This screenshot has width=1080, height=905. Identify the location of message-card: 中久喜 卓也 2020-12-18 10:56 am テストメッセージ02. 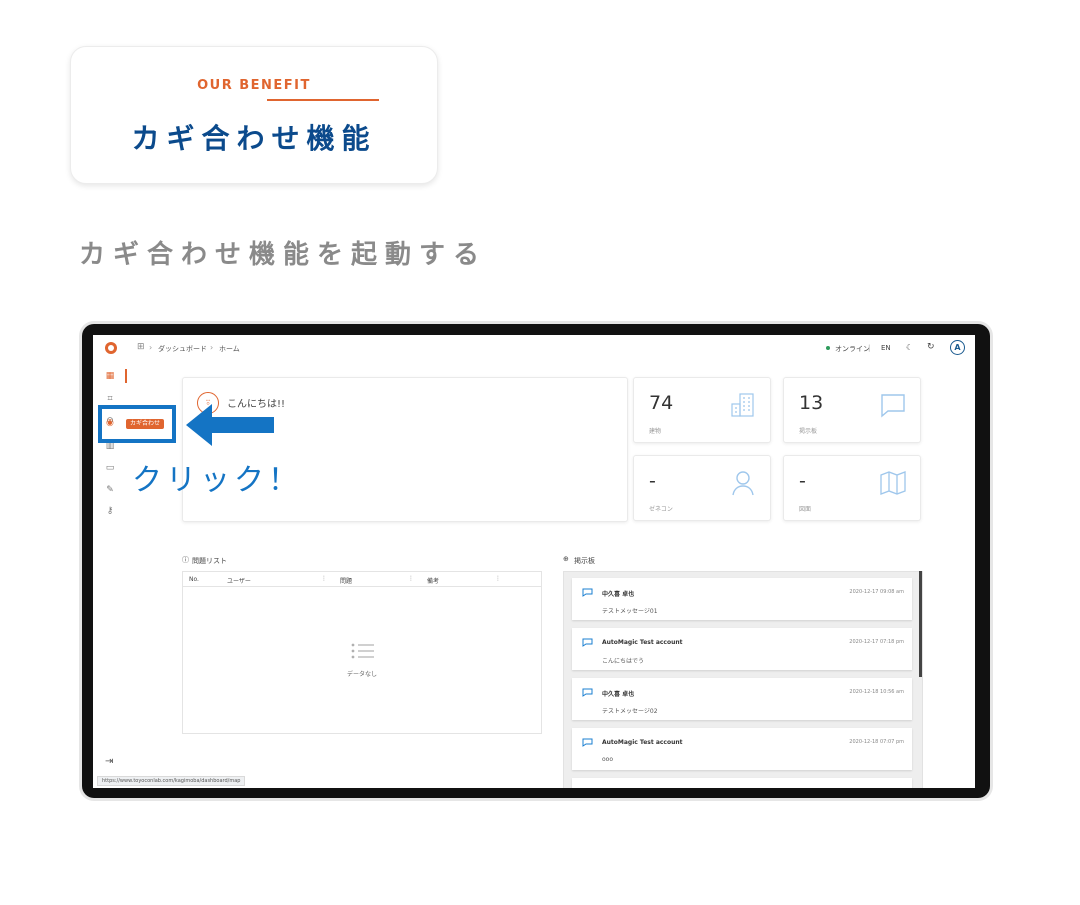
(742, 699).